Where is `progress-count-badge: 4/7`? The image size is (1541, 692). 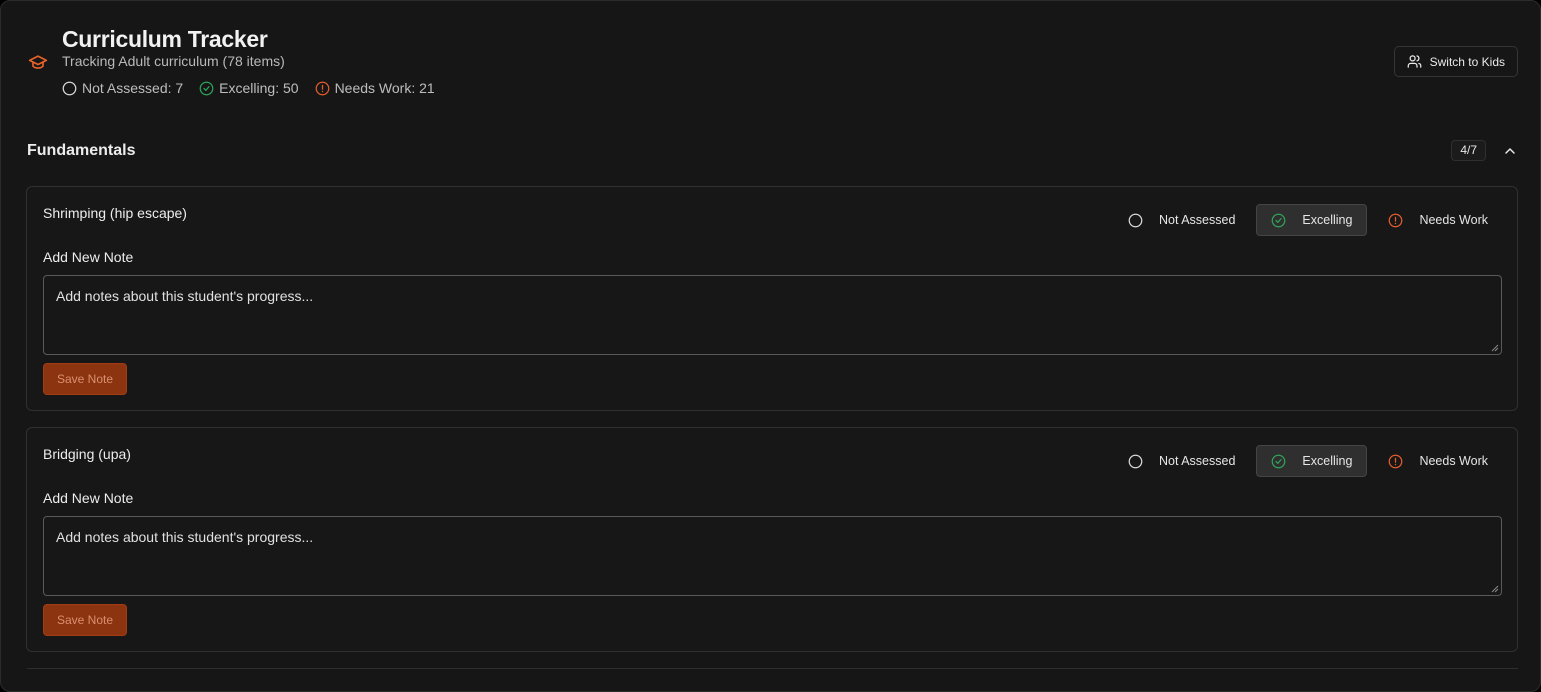 progress-count-badge: 4/7 is located at coordinates (1468, 150).